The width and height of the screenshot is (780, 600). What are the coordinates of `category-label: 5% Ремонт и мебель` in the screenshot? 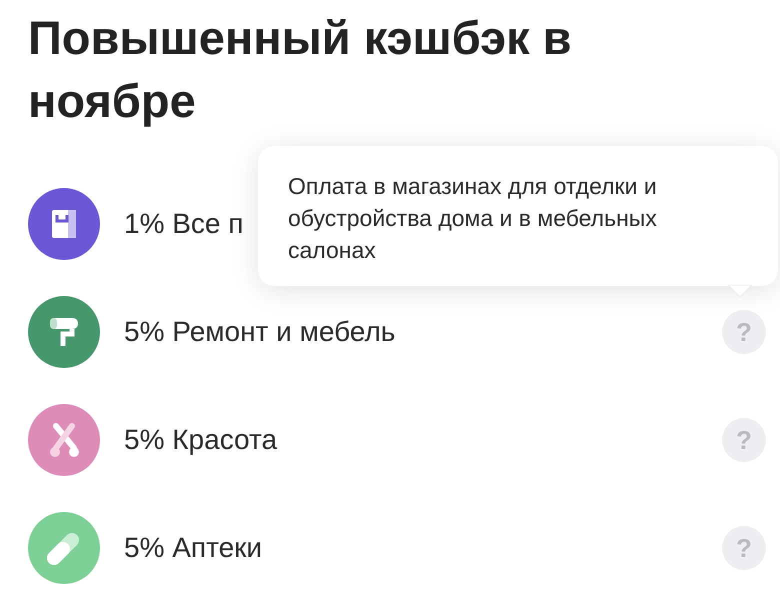 It's located at (260, 332).